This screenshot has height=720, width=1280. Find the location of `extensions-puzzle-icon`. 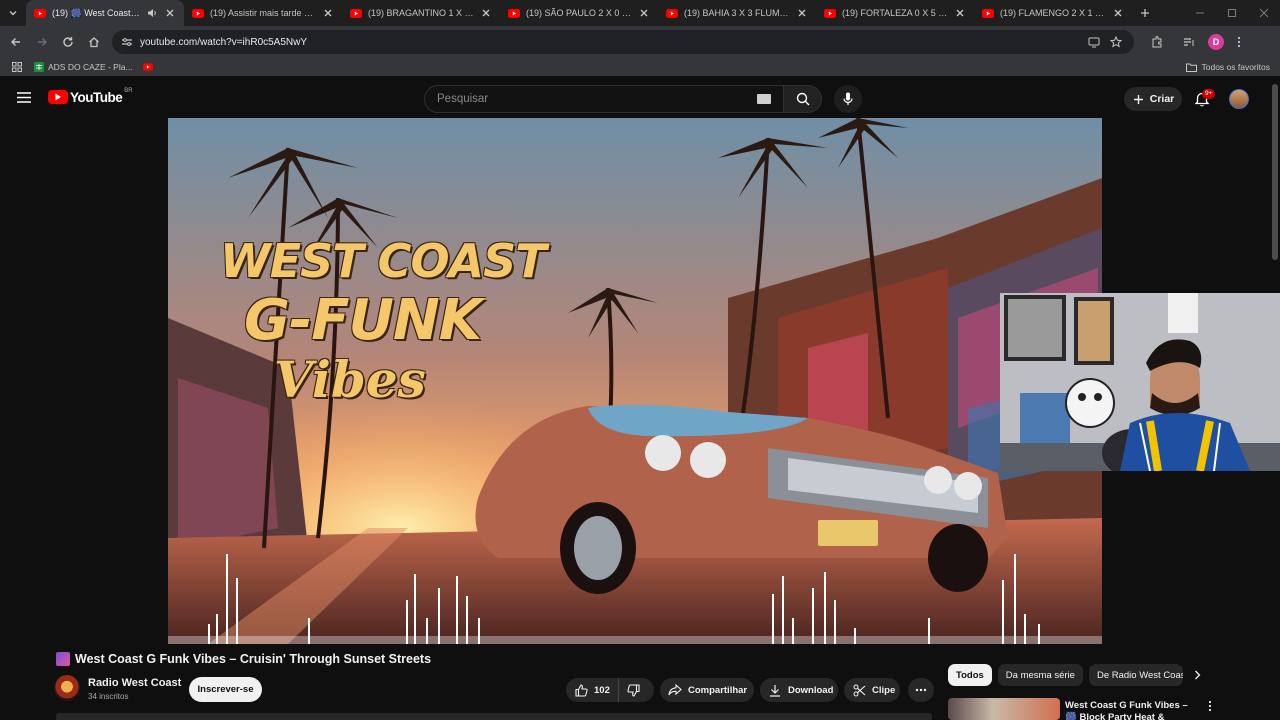

extensions-puzzle-icon is located at coordinates (1157, 42).